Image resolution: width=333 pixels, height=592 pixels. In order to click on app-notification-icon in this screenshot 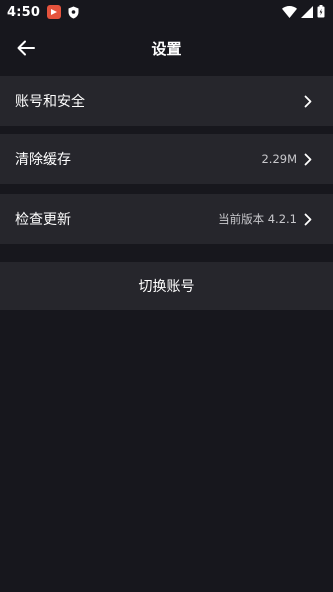, I will do `click(54, 12)`.